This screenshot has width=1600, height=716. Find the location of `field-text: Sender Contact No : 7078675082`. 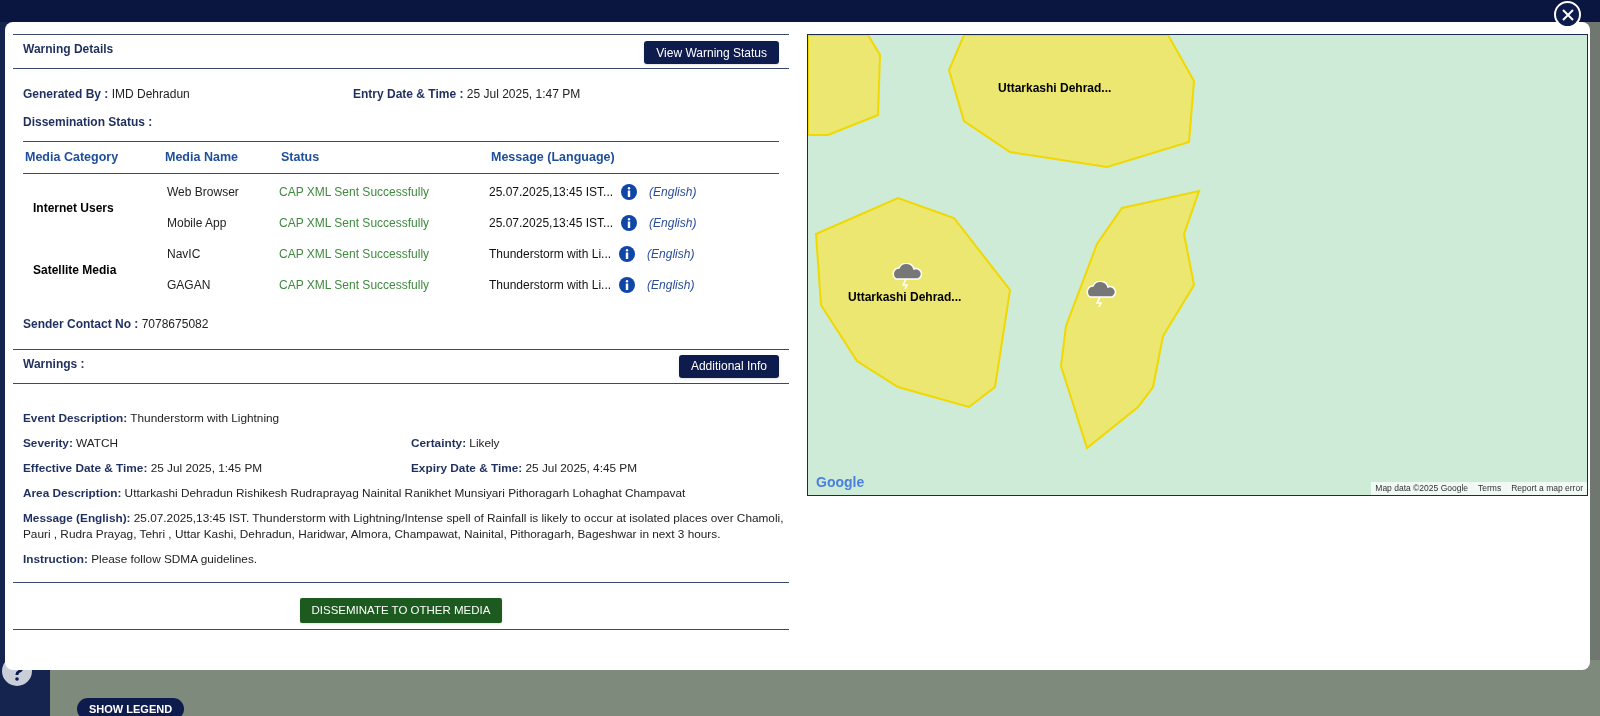

field-text: Sender Contact No : 7078675082 is located at coordinates (116, 324).